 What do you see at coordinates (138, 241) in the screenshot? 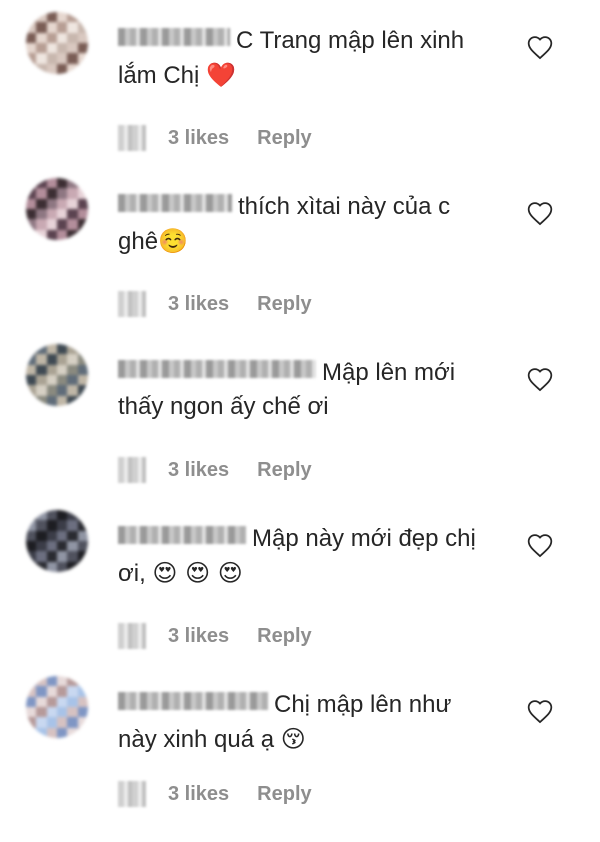
I see `comment-text: ghê` at bounding box center [138, 241].